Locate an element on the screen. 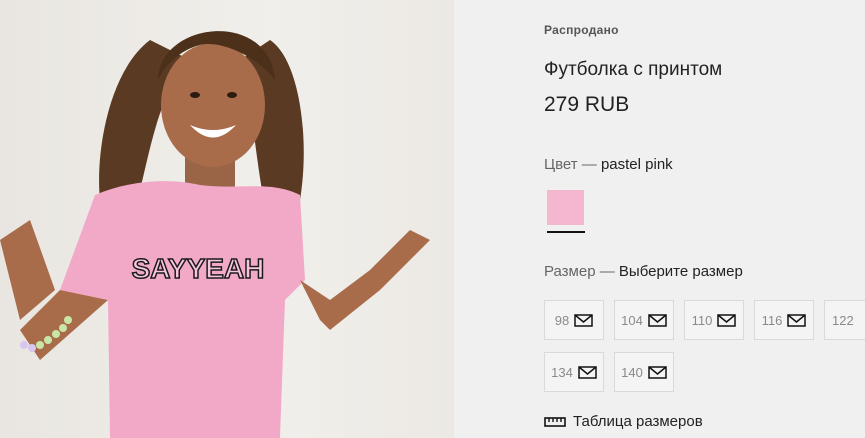  color-swatch-pastel-pink is located at coordinates (565, 207).